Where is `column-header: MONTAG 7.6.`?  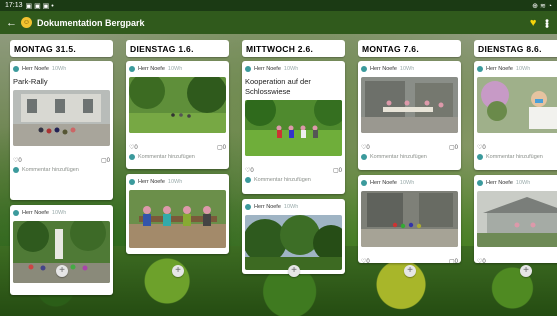
column-header: MONTAG 7.6. is located at coordinates (409, 48).